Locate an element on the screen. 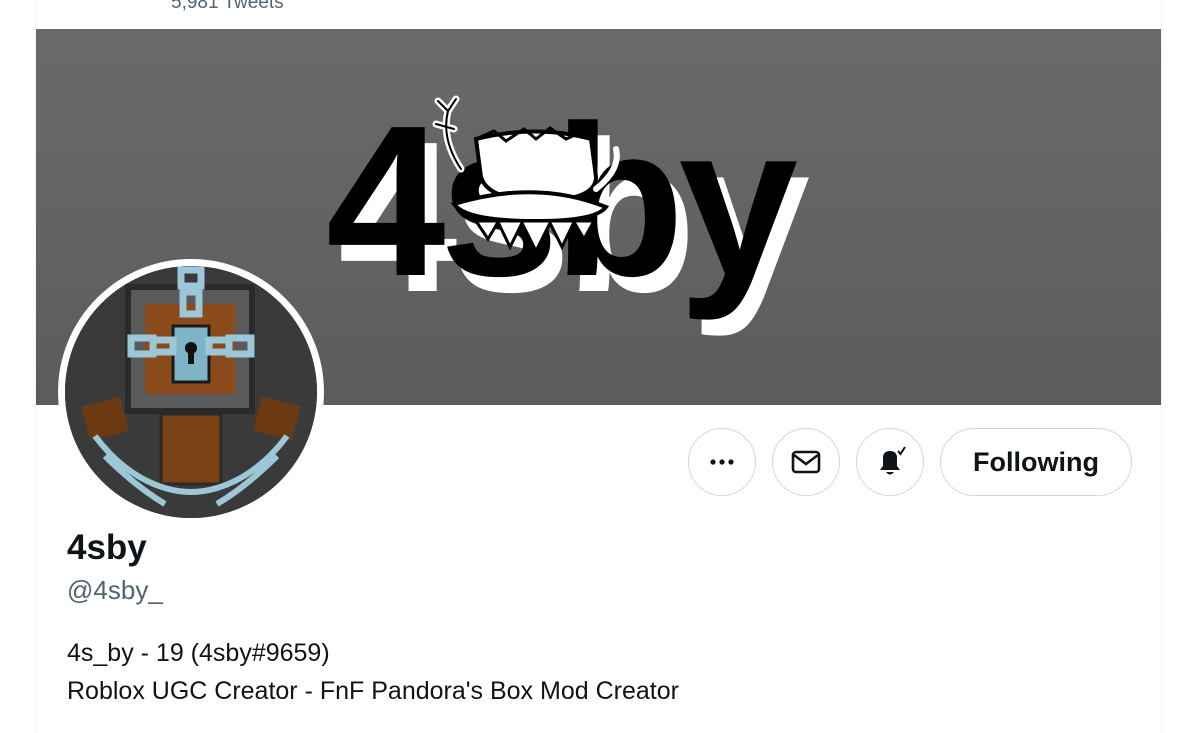 This screenshot has width=1200, height=733. more-horizontal-icon is located at coordinates (722, 462).